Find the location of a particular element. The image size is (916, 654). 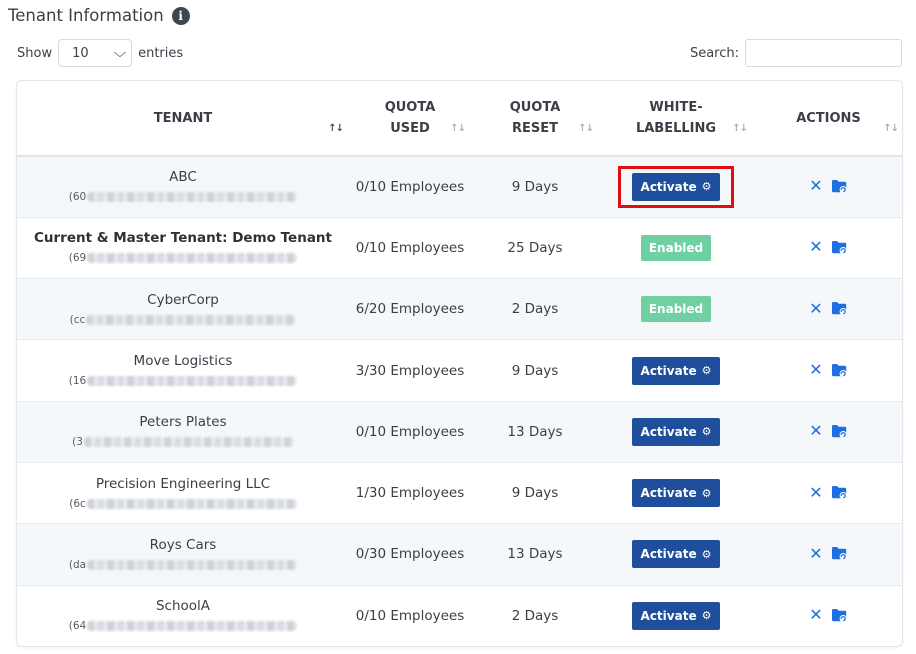

tenant-cell: Precision Engineering LLC (6c is located at coordinates (183, 493).